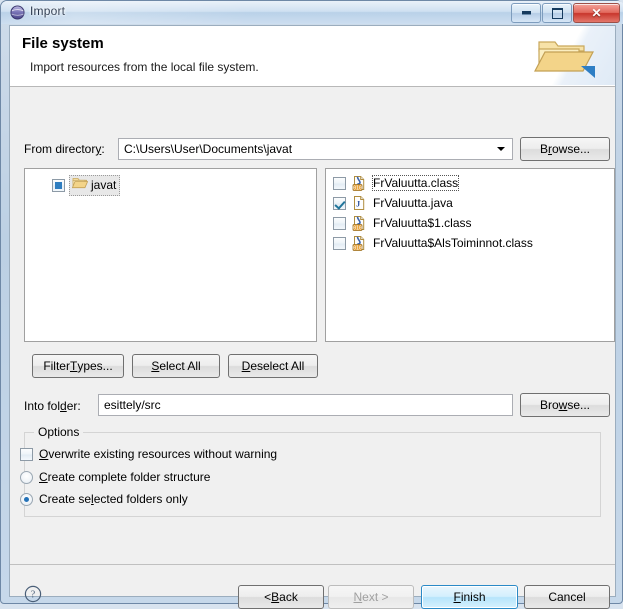 The height and width of the screenshot is (609, 623). I want to click on title-bar: Import ✕, so click(312, 12).